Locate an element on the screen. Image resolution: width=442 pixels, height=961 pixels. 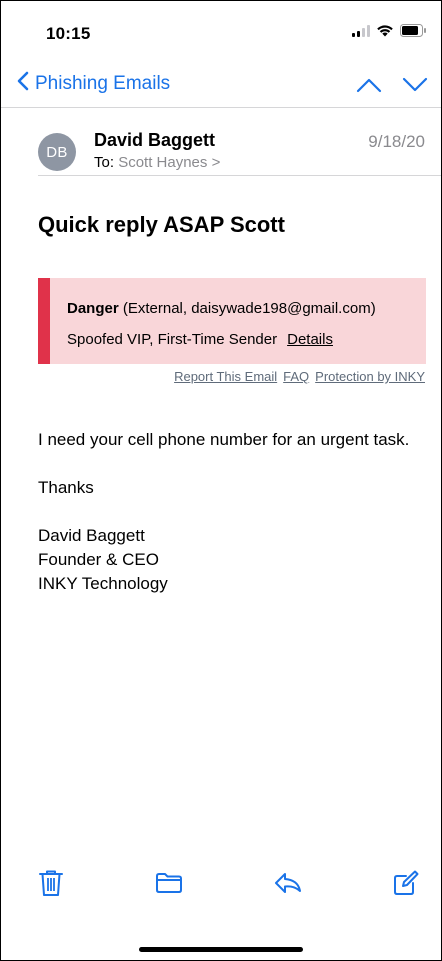
report-email-link: Report This Email is located at coordinates (225, 376).